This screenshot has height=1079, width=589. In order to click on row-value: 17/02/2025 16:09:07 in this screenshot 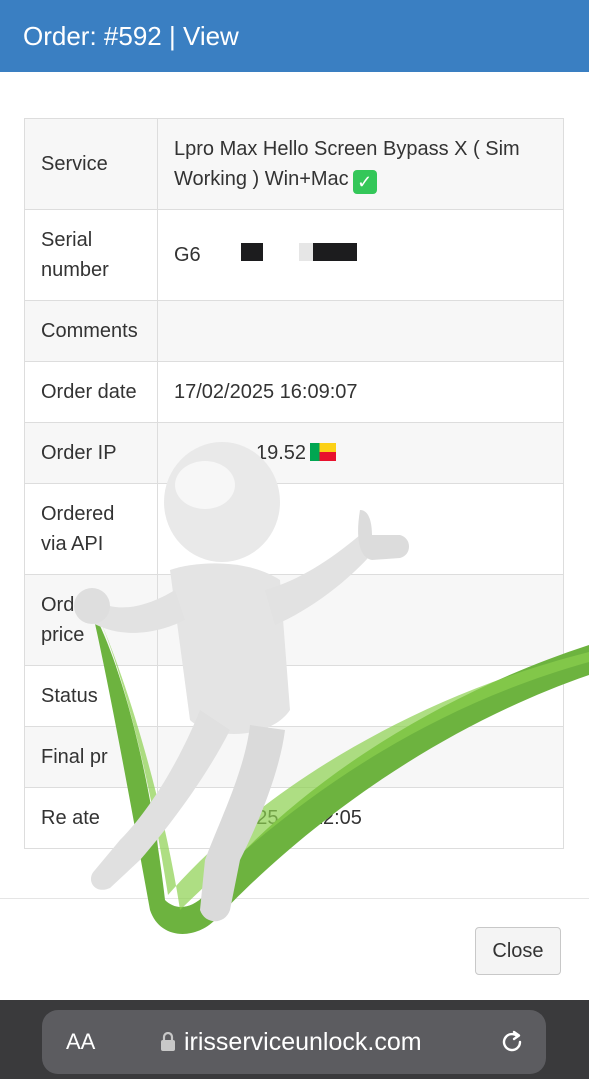, I will do `click(360, 392)`.